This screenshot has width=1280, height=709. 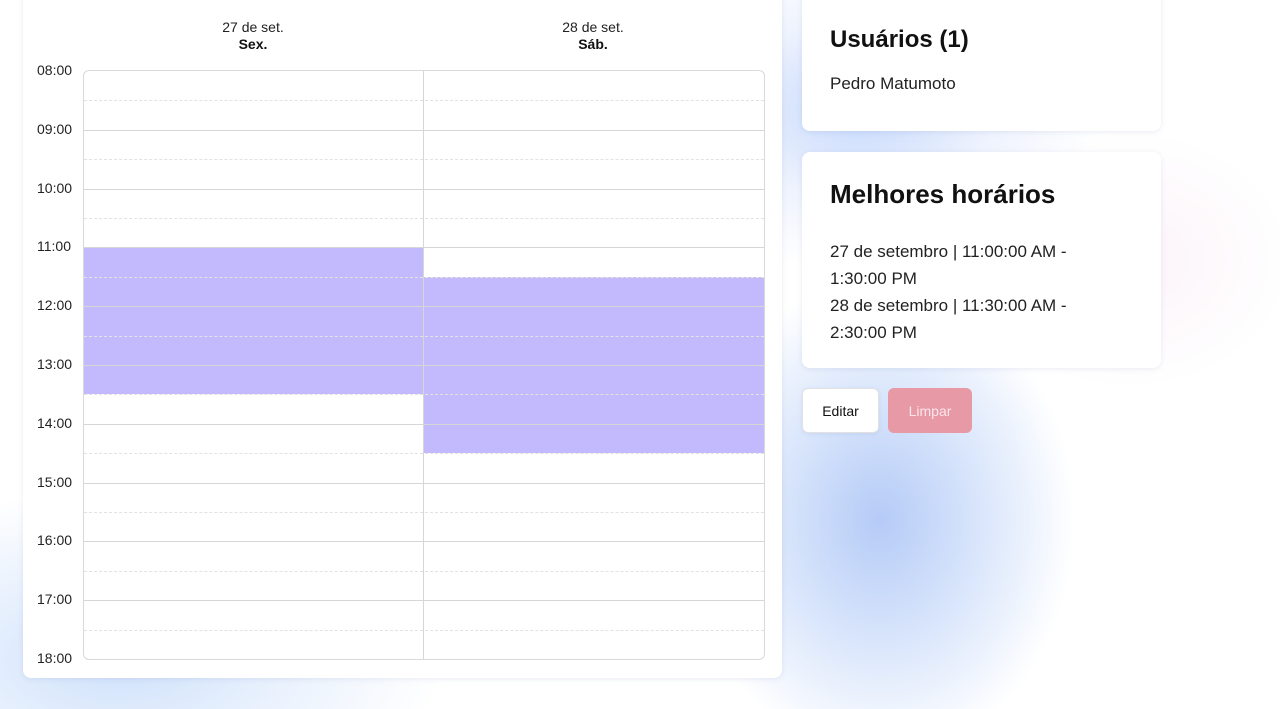 What do you see at coordinates (893, 83) in the screenshot?
I see `user-item: Pedro Matumoto` at bounding box center [893, 83].